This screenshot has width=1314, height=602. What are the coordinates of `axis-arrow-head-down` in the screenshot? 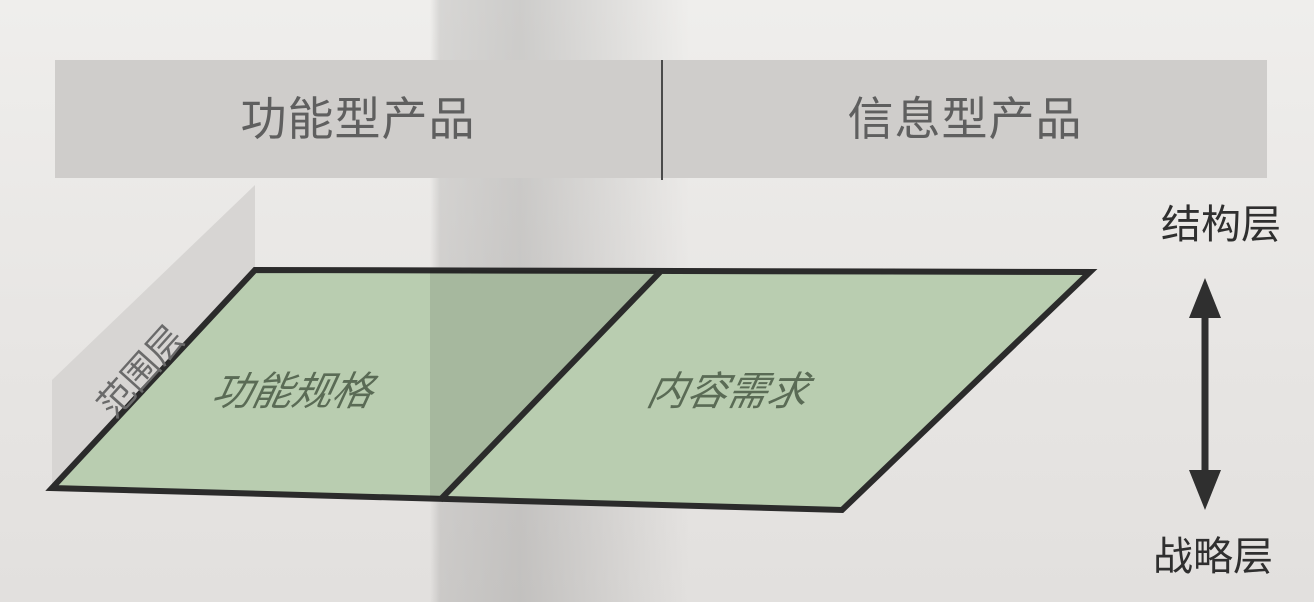 It's located at (1205, 490).